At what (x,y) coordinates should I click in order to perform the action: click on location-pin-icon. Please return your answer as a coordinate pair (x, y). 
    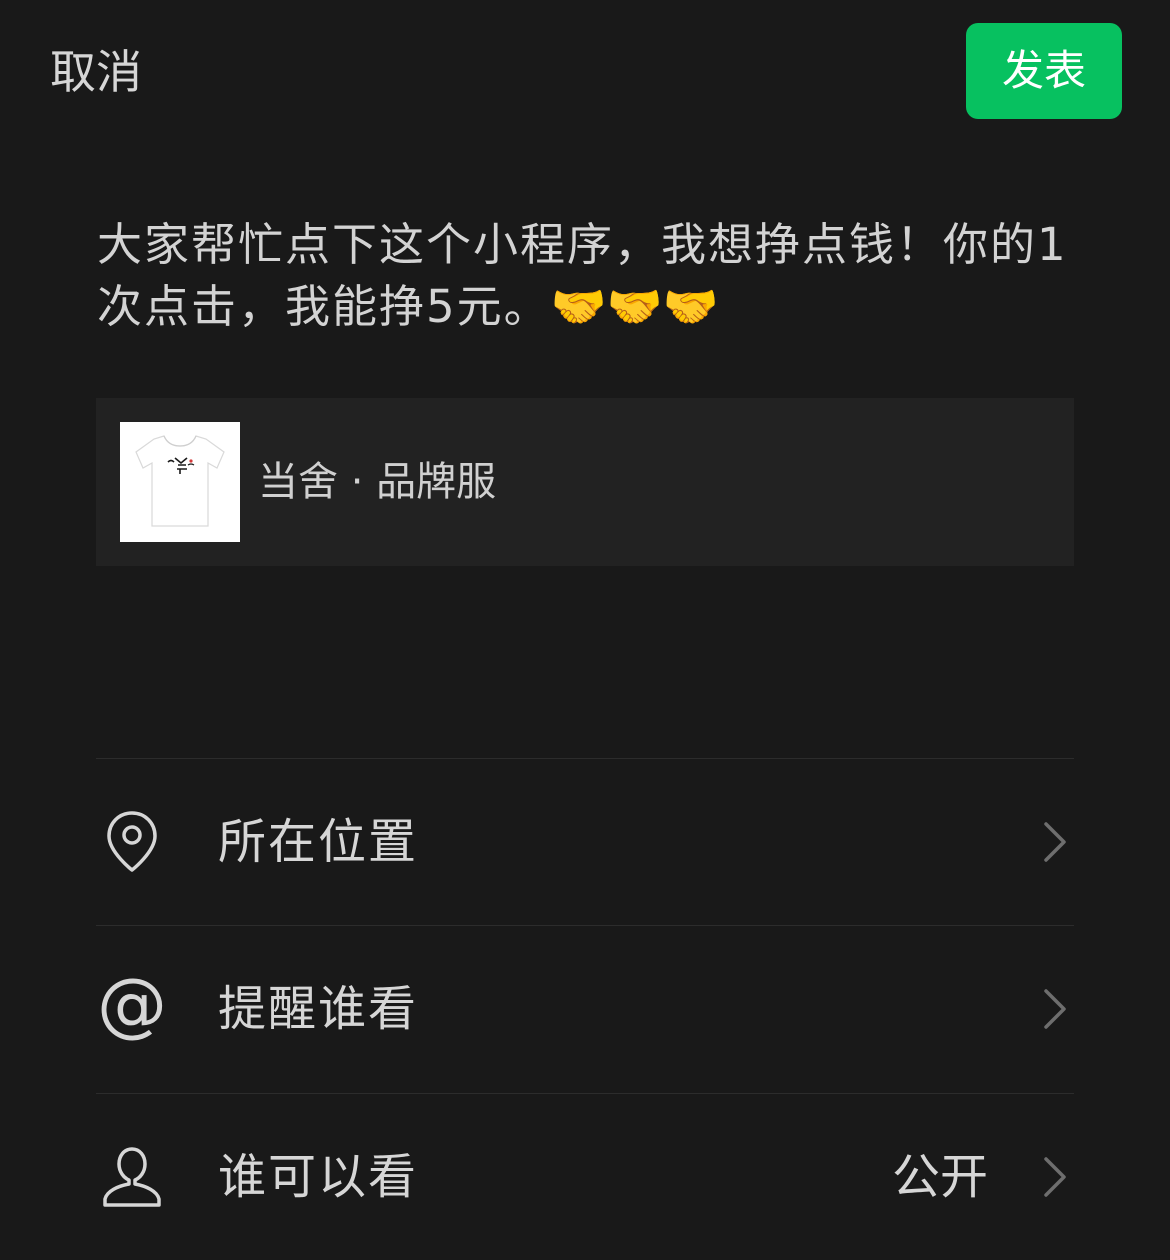
    Looking at the image, I should click on (132, 841).